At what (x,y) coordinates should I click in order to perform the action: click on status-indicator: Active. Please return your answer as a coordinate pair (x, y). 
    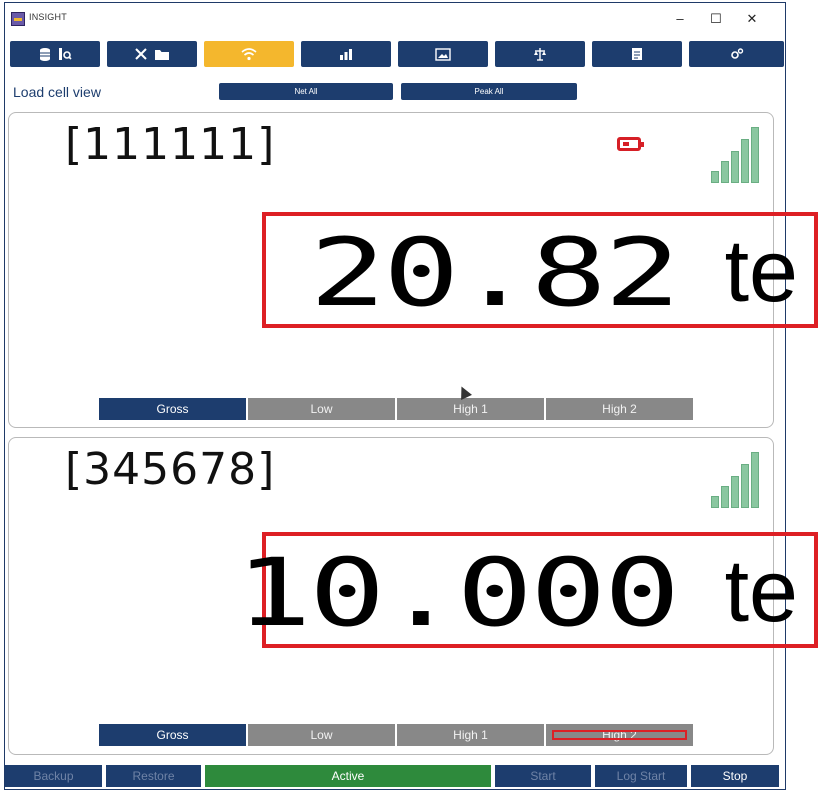
    Looking at the image, I should click on (348, 776).